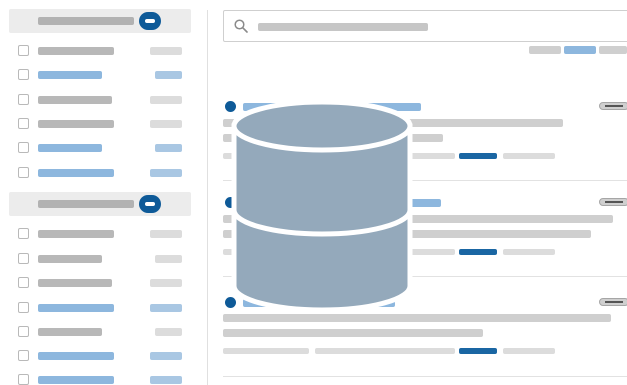  I want to click on search-placeholder, so click(343, 27).